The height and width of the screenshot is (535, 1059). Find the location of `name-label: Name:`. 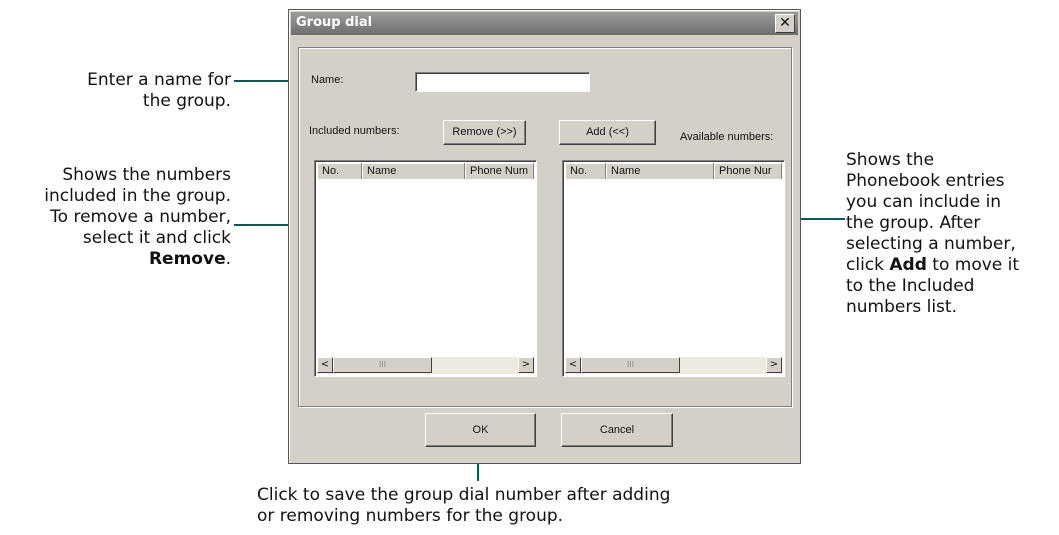

name-label: Name: is located at coordinates (327, 80).